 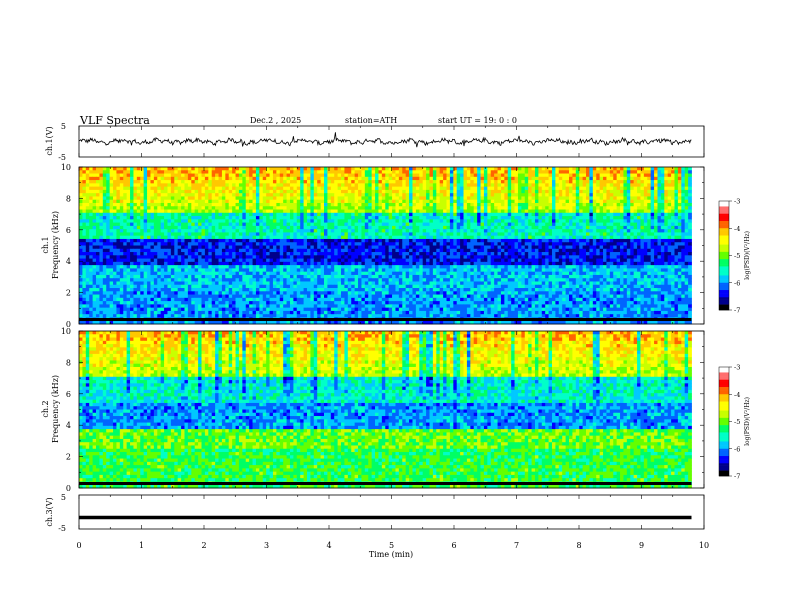 What do you see at coordinates (114, 120) in the screenshot?
I see `figure-title: VLF Spectra` at bounding box center [114, 120].